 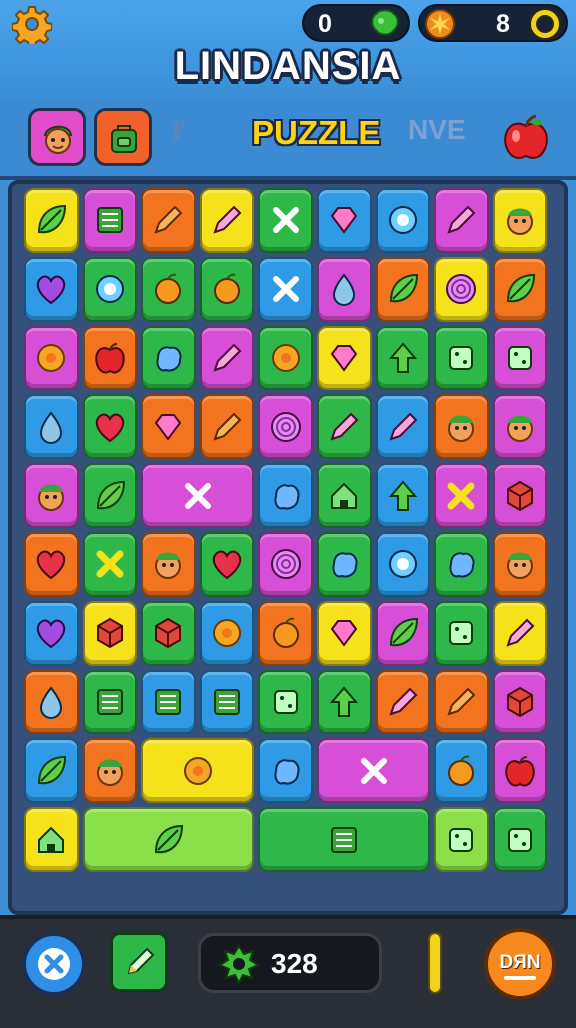 What do you see at coordinates (545, 24) in the screenshot?
I see `ring-icon` at bounding box center [545, 24].